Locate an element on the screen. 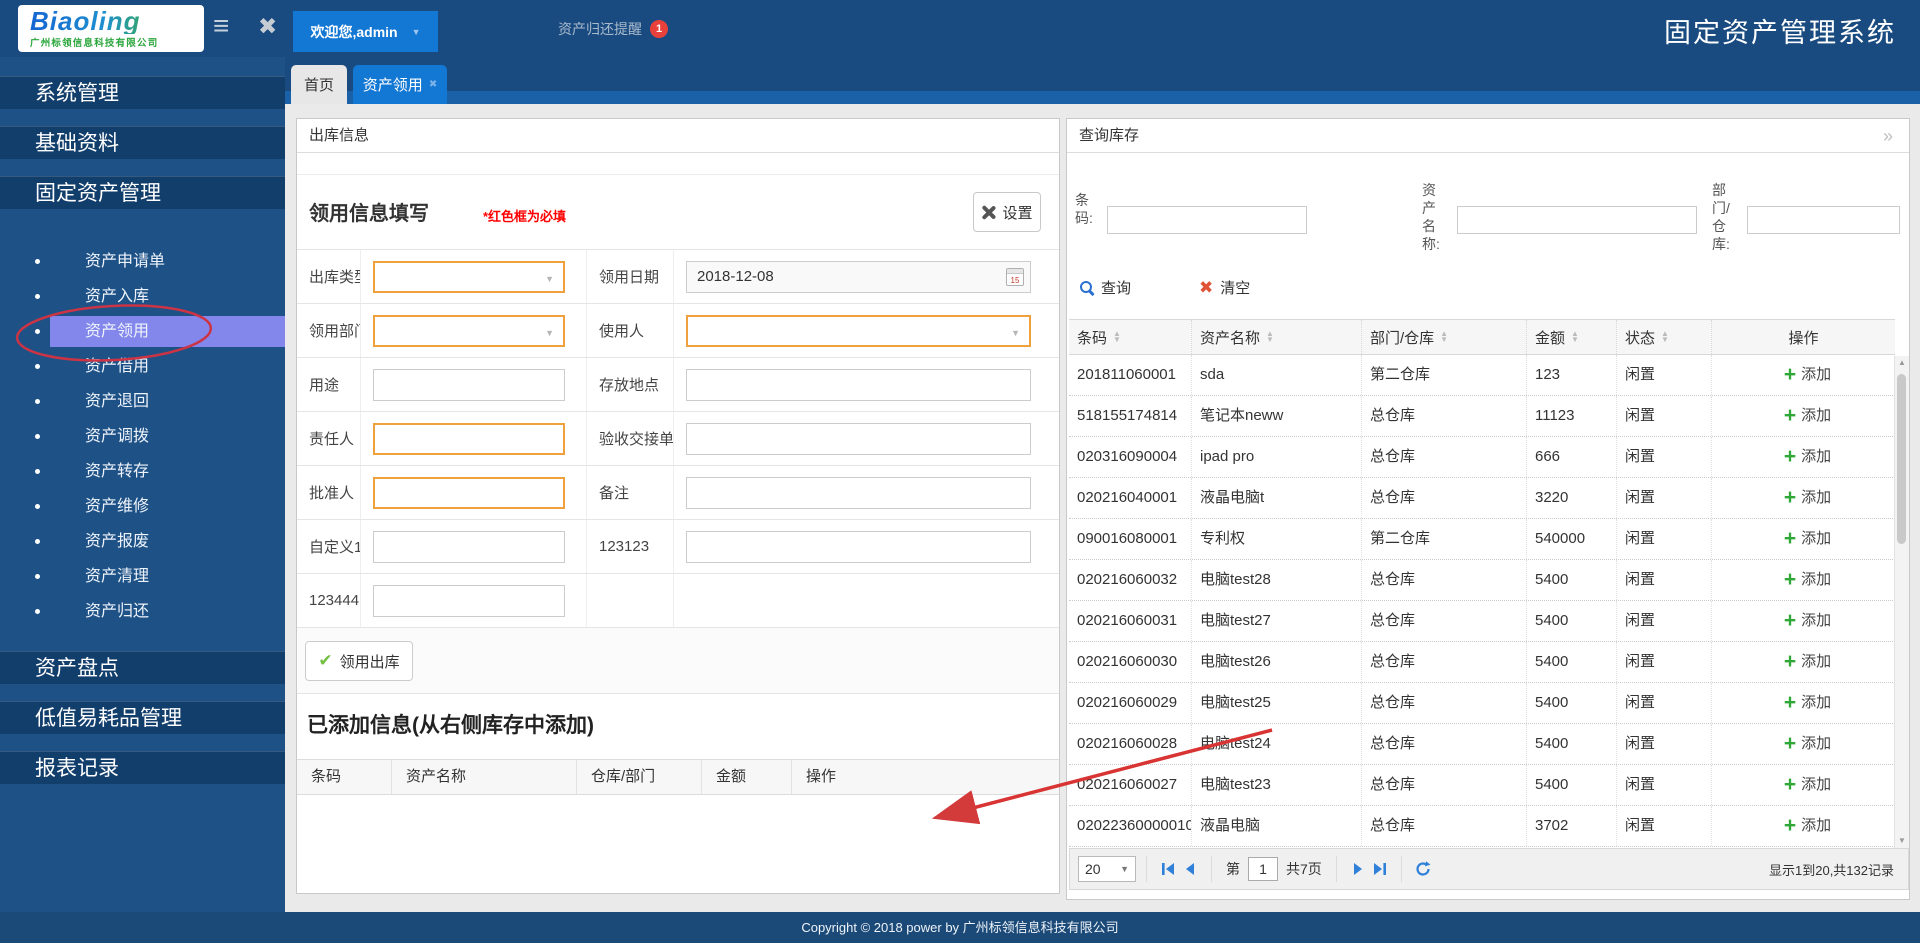 This screenshot has width=1920, height=943. pickup-outbound-label: 领用出库 is located at coordinates (369, 662).